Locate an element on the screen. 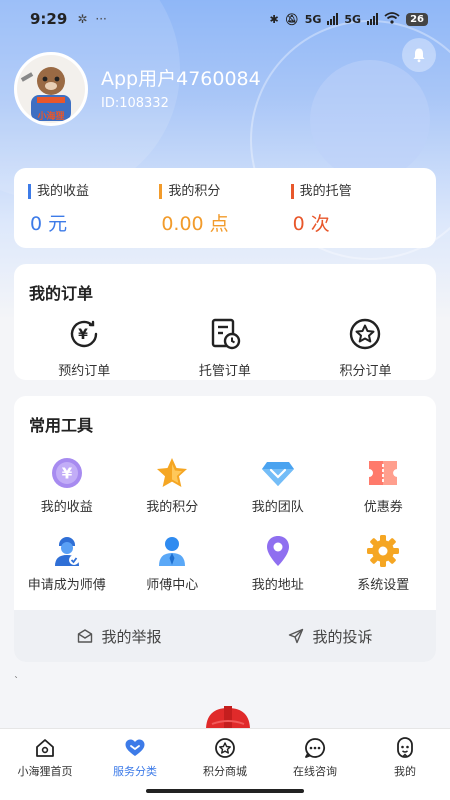 The width and height of the screenshot is (450, 800). home-icon is located at coordinates (45, 748).